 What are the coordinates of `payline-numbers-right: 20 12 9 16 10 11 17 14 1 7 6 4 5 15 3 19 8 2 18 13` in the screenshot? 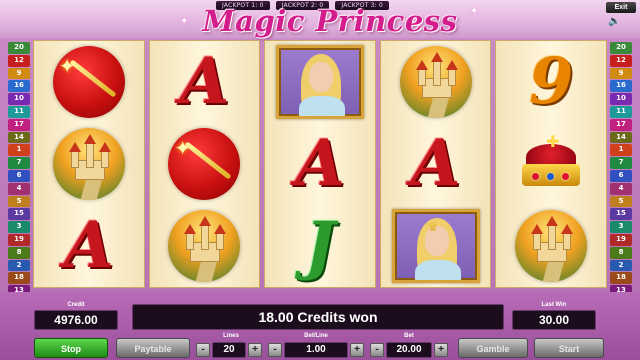 It's located at (621, 169).